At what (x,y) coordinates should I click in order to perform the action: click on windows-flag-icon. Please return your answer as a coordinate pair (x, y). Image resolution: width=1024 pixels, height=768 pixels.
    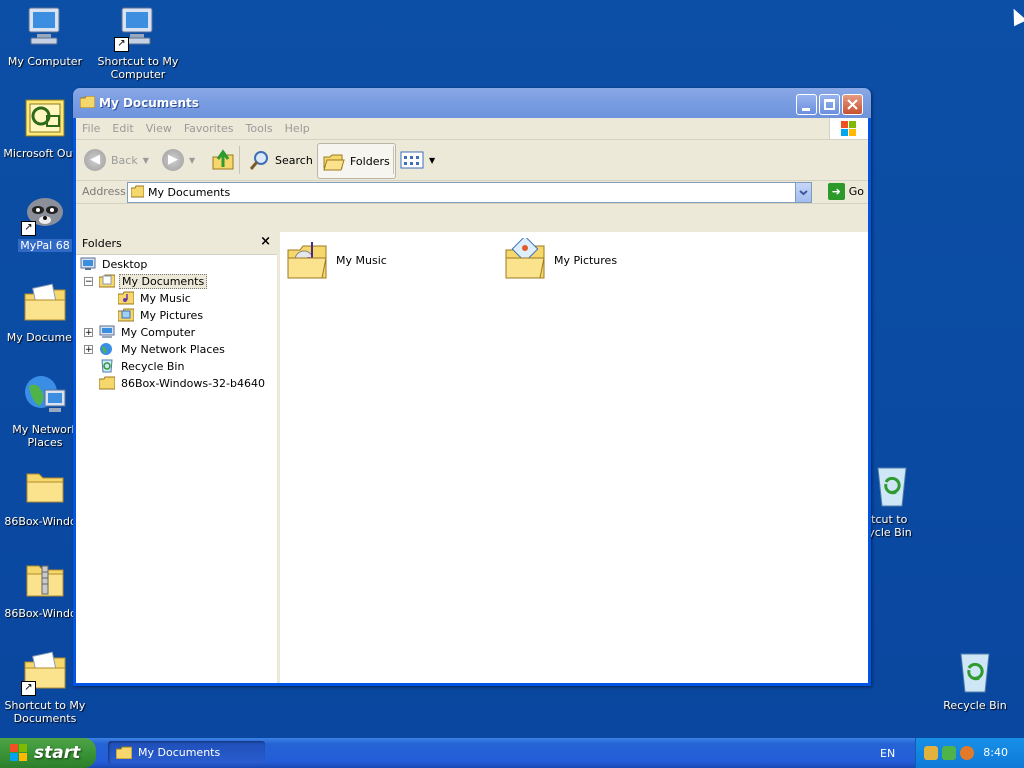
    Looking at the image, I should click on (19, 753).